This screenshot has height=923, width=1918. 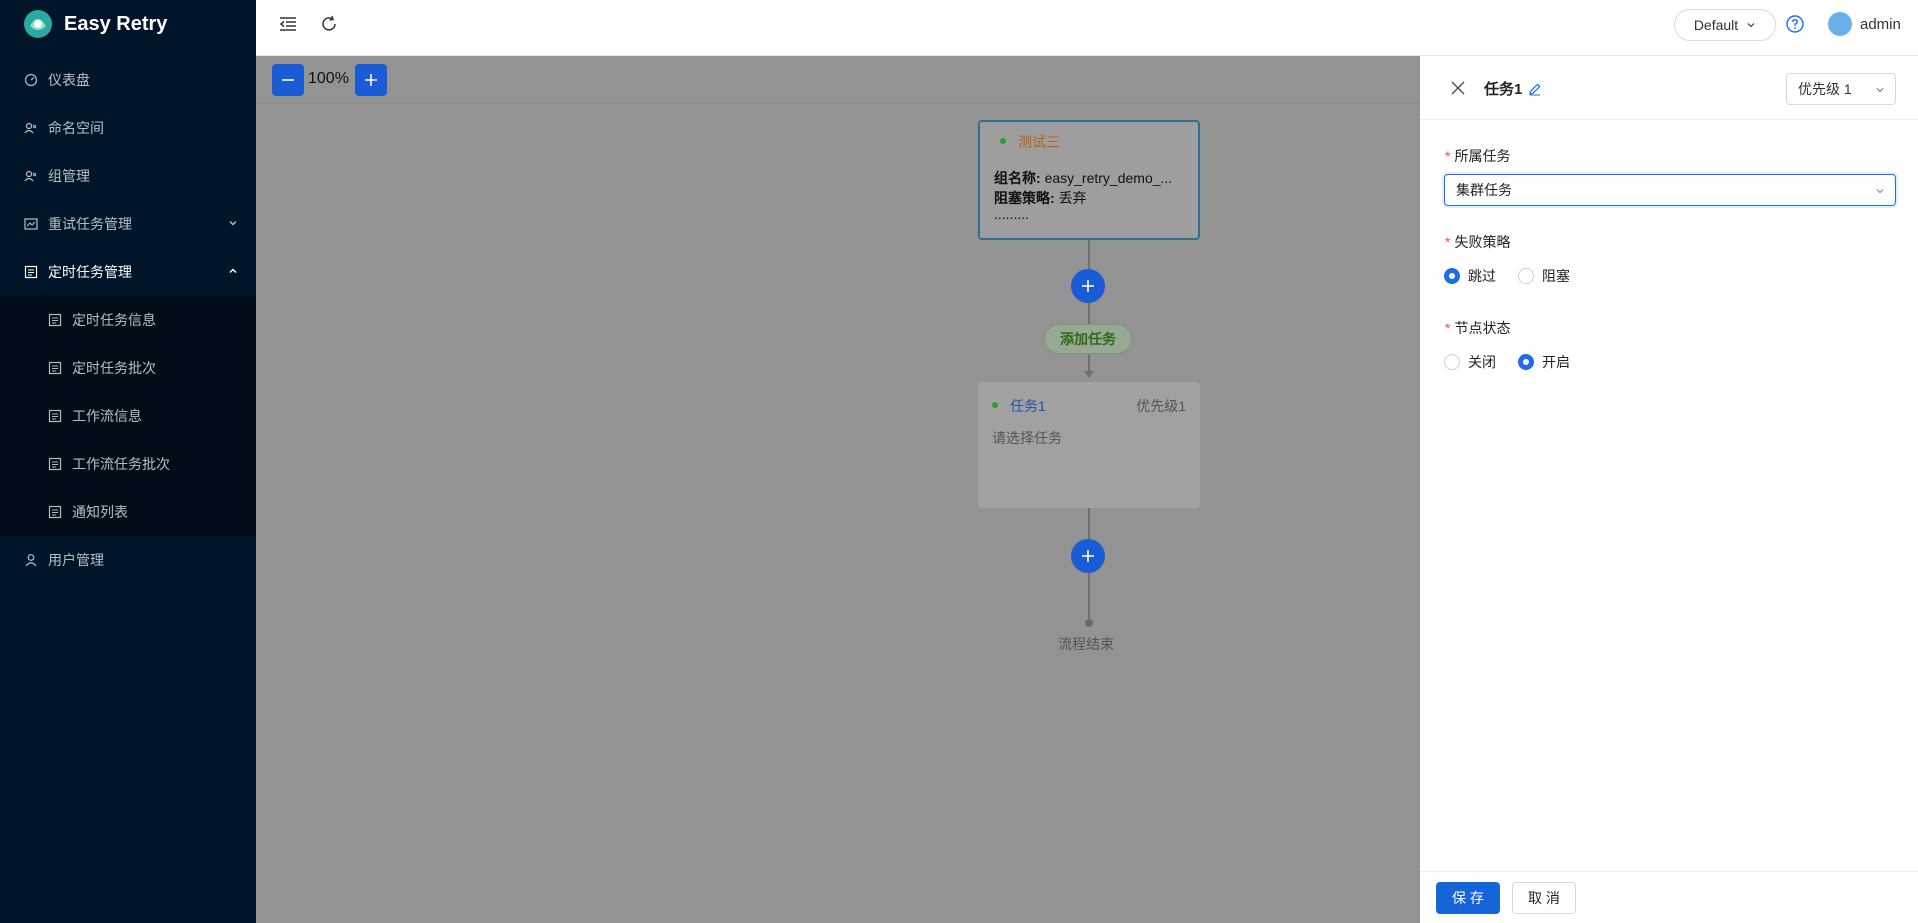 What do you see at coordinates (1880, 24) in the screenshot?
I see `user-name: admin` at bounding box center [1880, 24].